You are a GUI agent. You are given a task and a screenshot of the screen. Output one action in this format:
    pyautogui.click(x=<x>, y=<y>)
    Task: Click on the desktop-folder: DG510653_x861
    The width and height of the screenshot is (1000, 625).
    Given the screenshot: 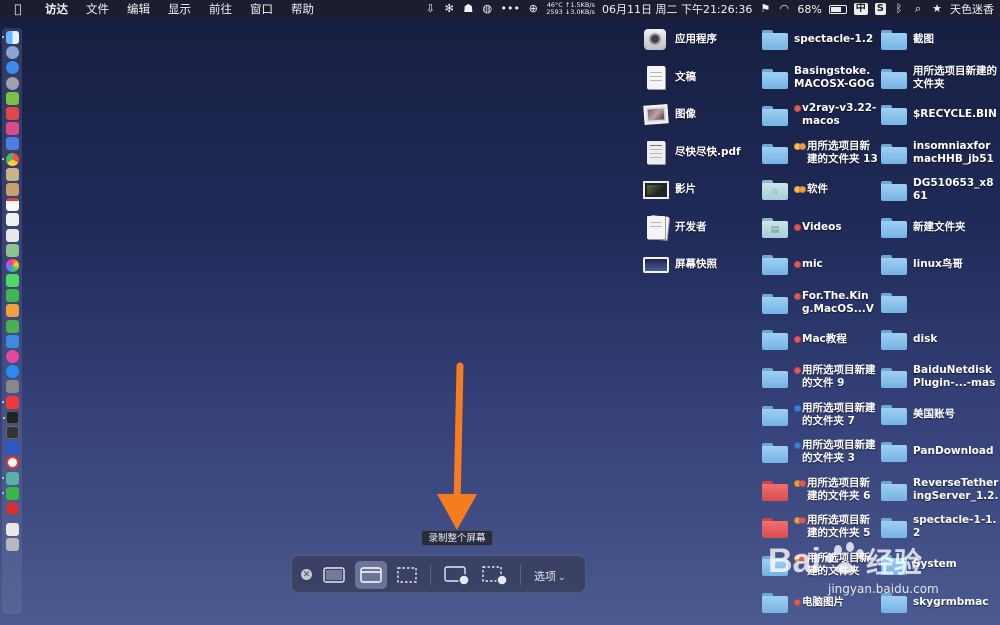 What is the action you would take?
    pyautogui.click(x=939, y=190)
    